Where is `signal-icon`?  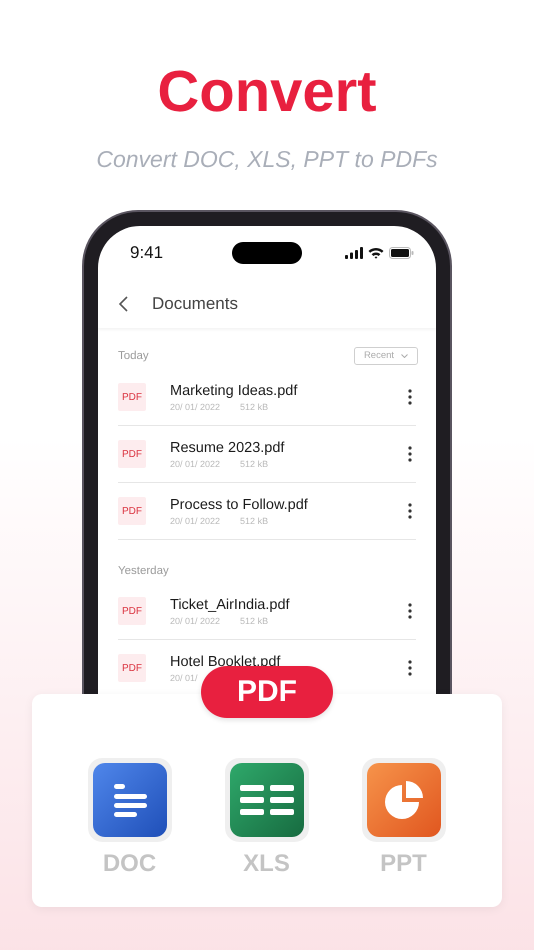 signal-icon is located at coordinates (354, 253).